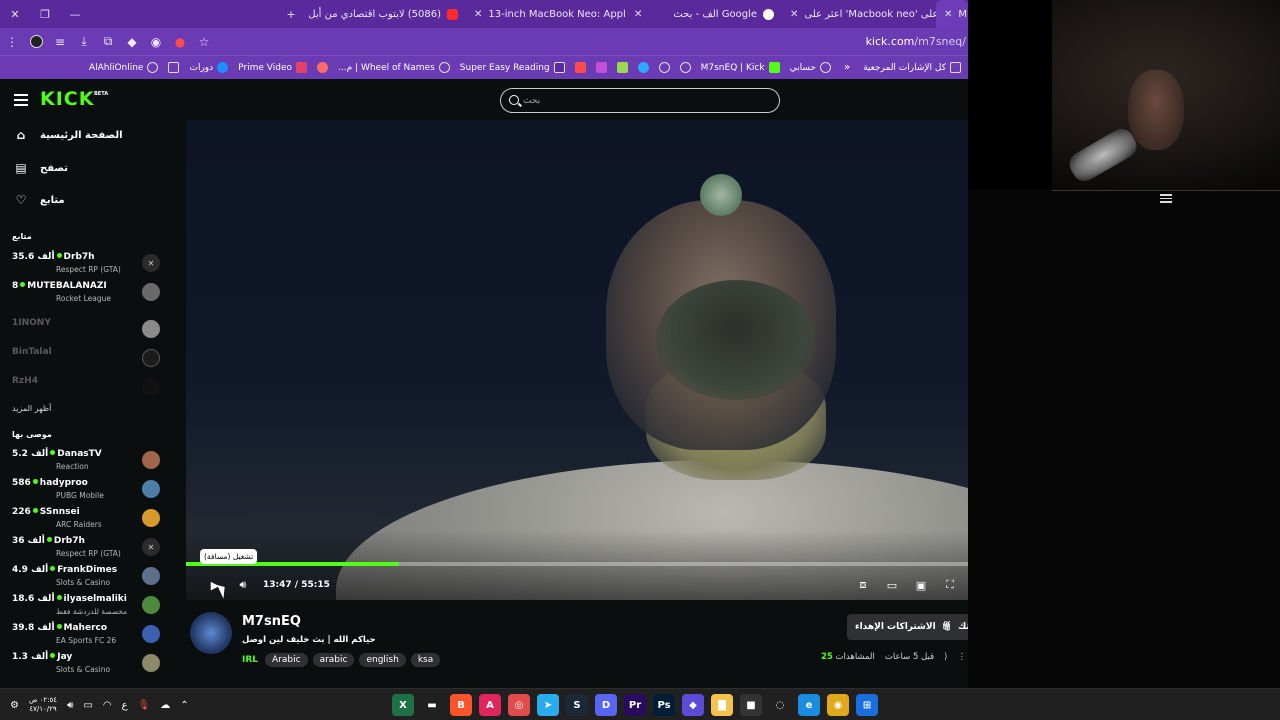 This screenshot has height=720, width=1280. What do you see at coordinates (271, 621) in the screenshot?
I see `channel-name-heading: M7snEQ` at bounding box center [271, 621].